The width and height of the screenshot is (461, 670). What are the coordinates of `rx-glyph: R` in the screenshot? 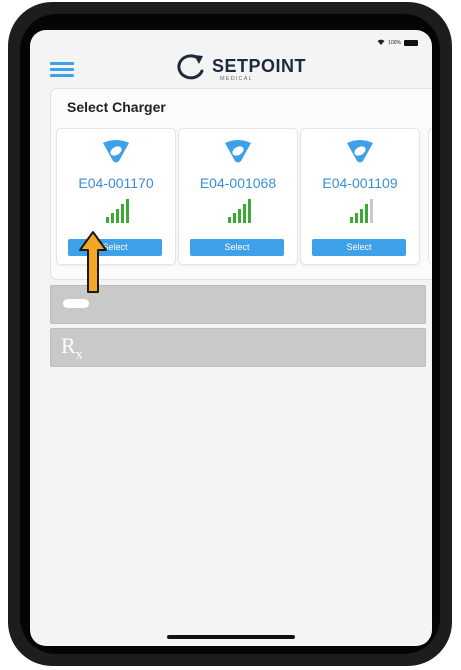 It's located at (68, 345).